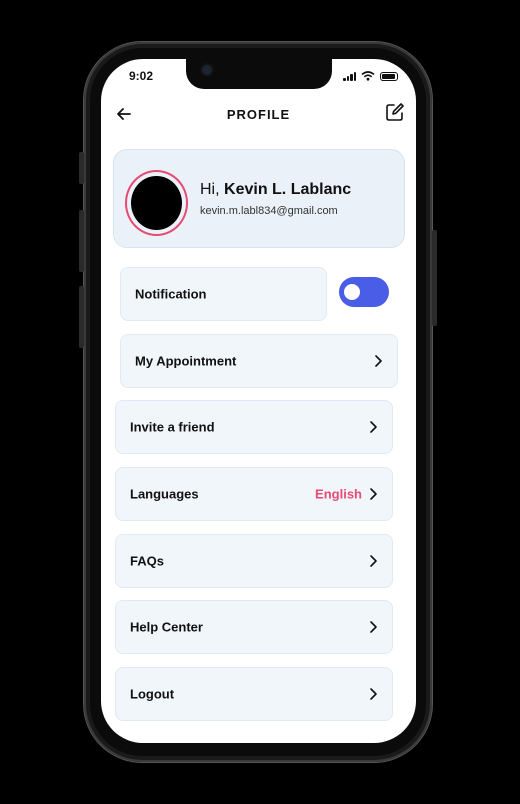 This screenshot has width=520, height=804. Describe the element at coordinates (254, 494) in the screenshot. I see `menu-item-languages: Languages English` at that location.